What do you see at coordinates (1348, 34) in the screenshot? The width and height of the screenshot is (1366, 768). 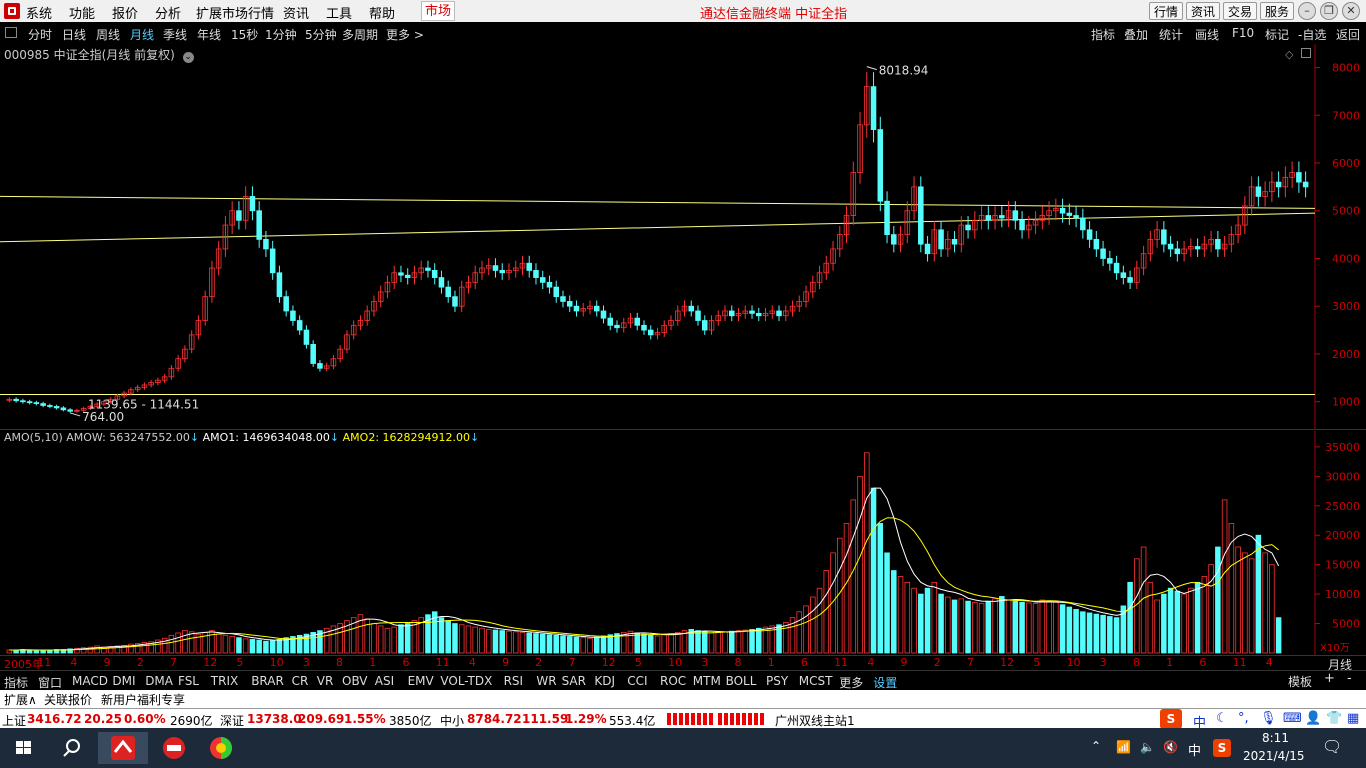 I see `tool-back: 返回` at bounding box center [1348, 34].